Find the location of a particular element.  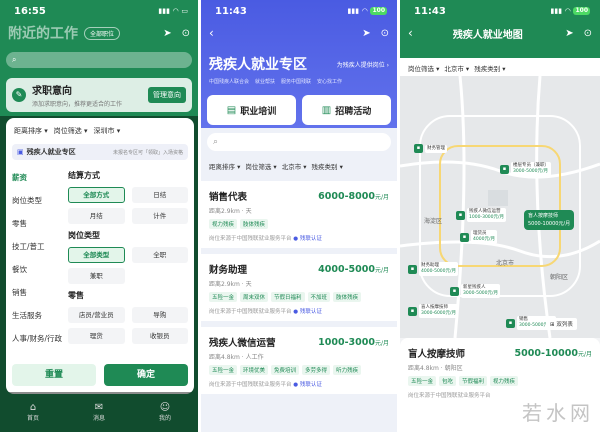

option-all-types: 全部类型 is located at coordinates (96, 255).